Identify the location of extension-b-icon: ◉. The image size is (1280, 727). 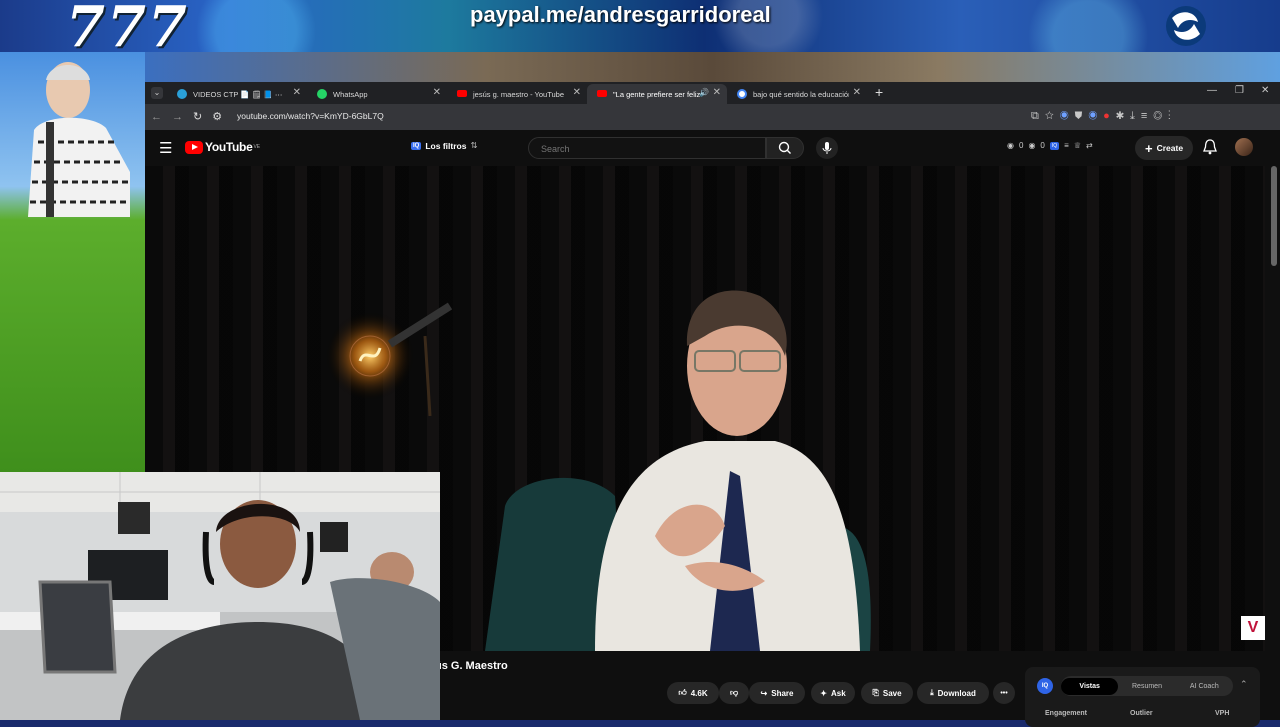
(1095, 116).